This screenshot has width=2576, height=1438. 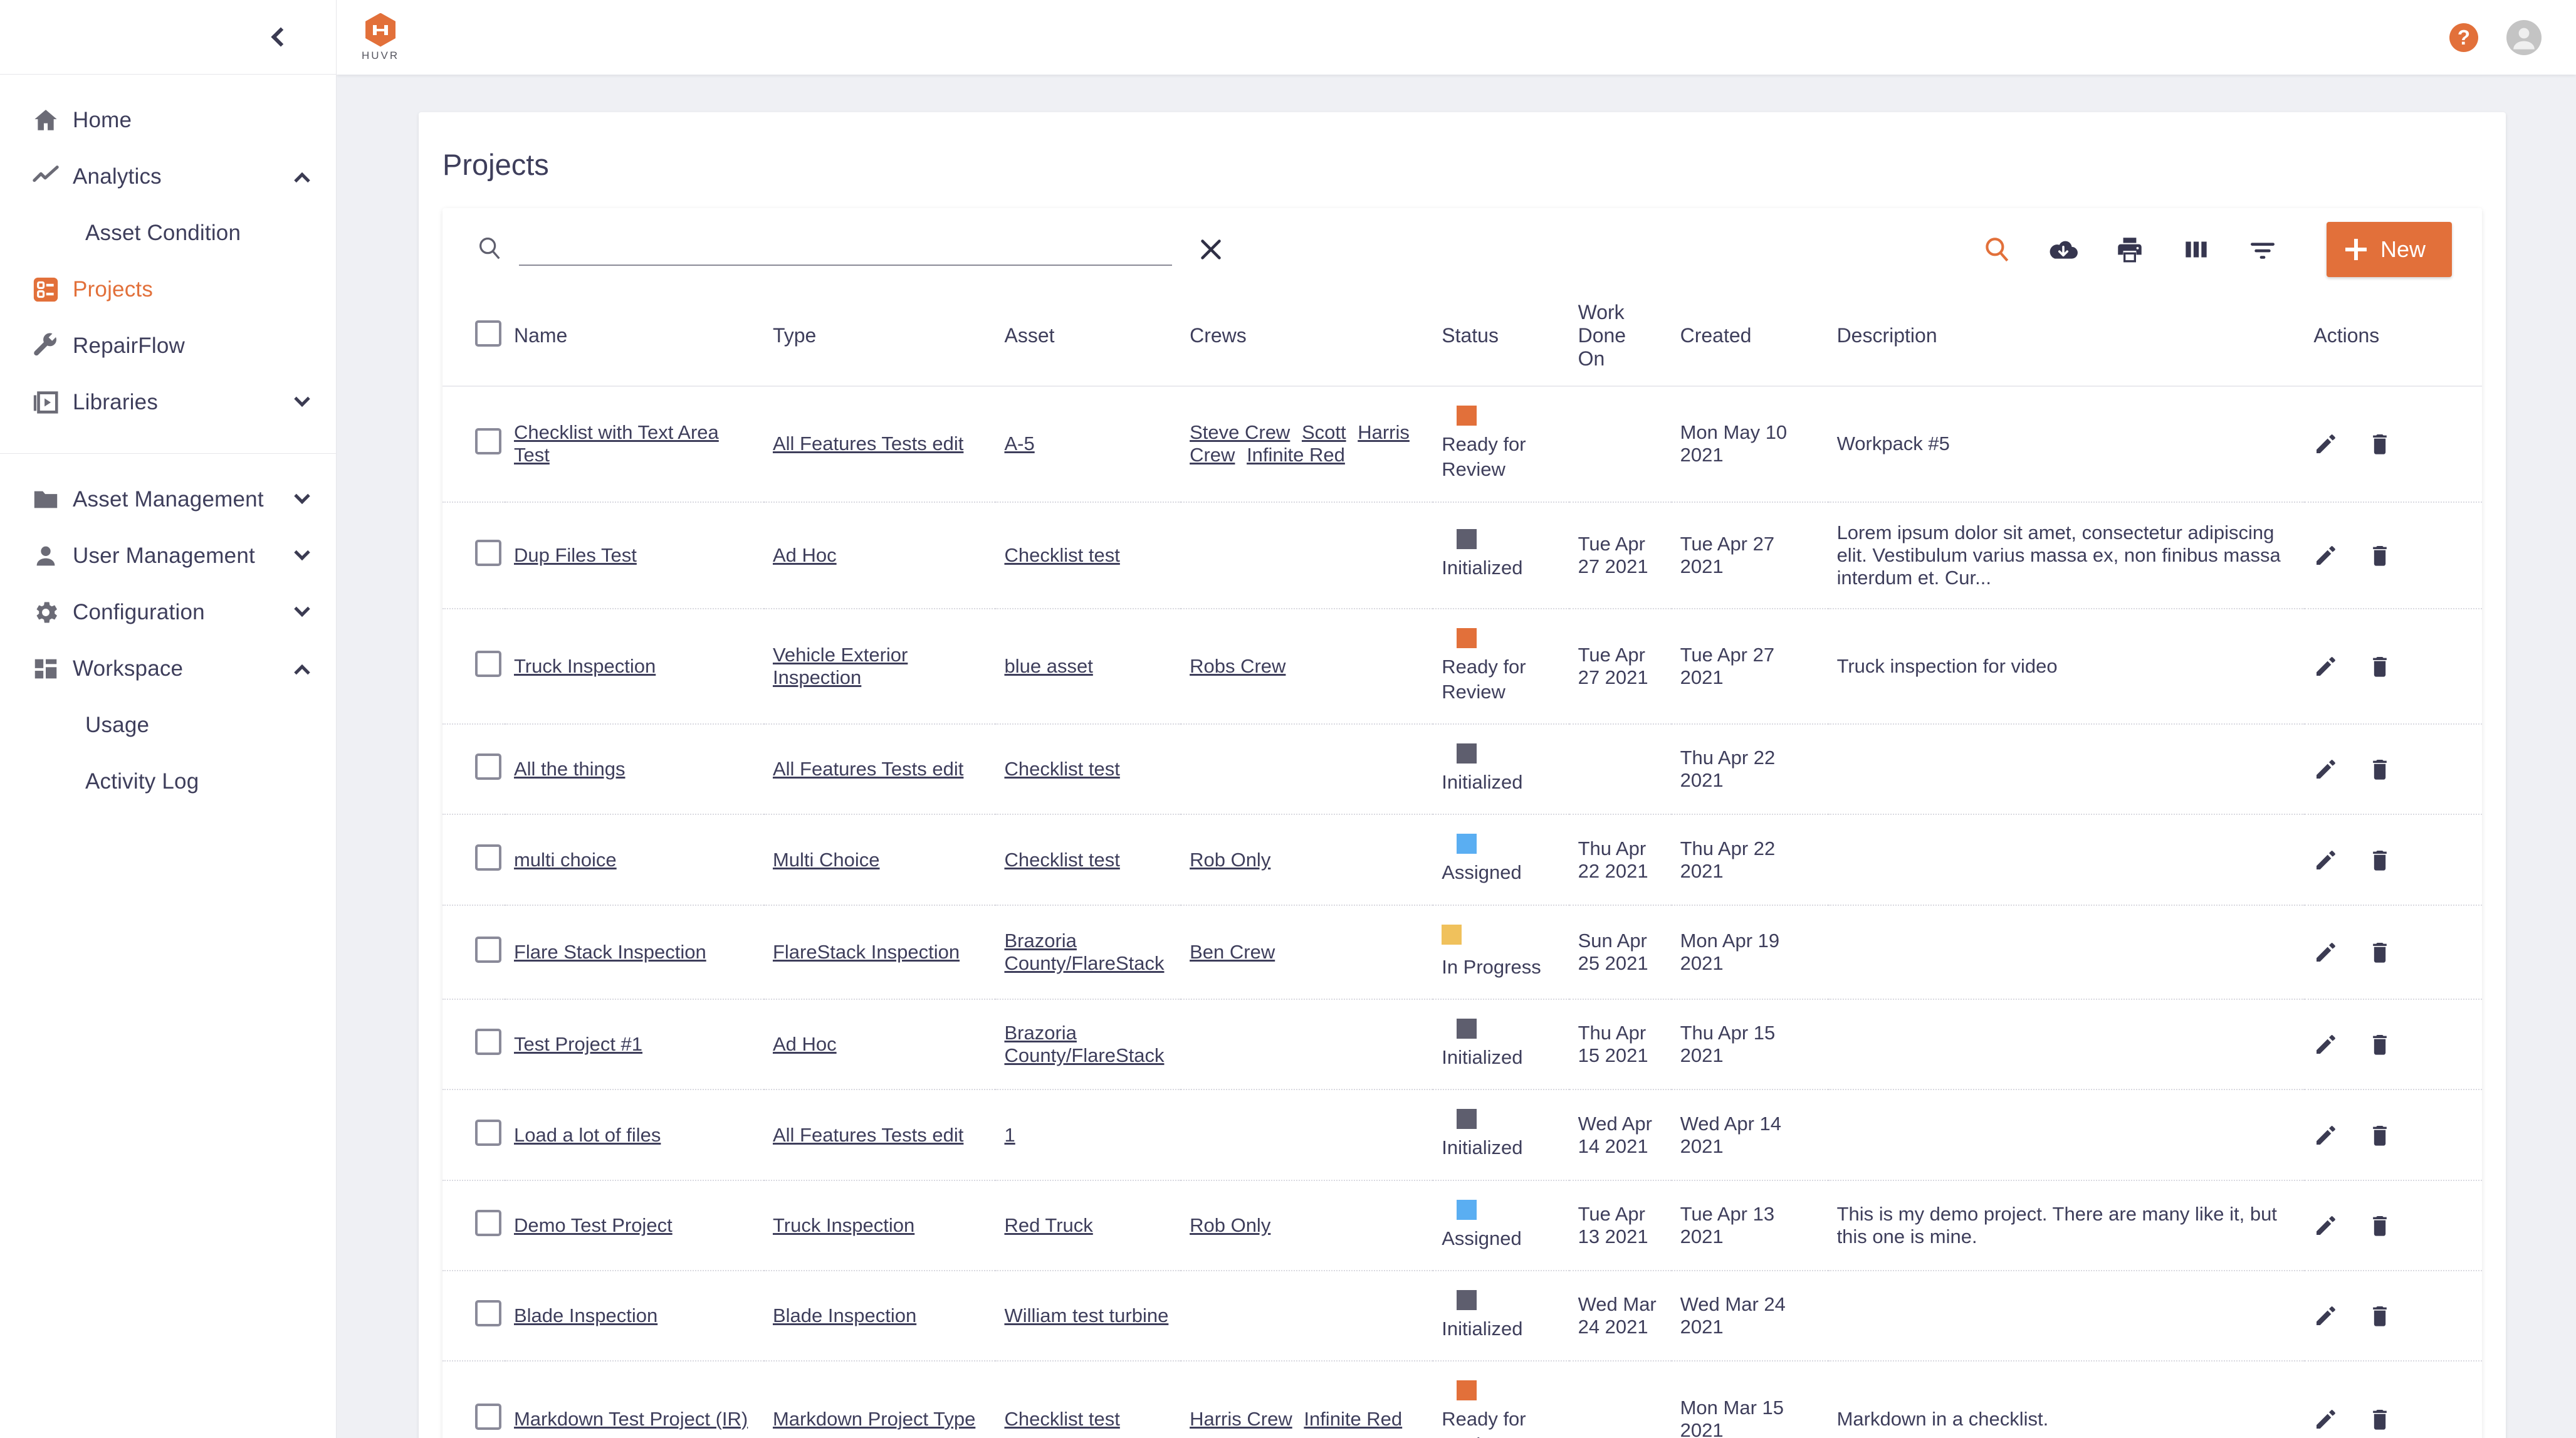 What do you see at coordinates (1232, 952) in the screenshot?
I see `crew-link: Ben Crew` at bounding box center [1232, 952].